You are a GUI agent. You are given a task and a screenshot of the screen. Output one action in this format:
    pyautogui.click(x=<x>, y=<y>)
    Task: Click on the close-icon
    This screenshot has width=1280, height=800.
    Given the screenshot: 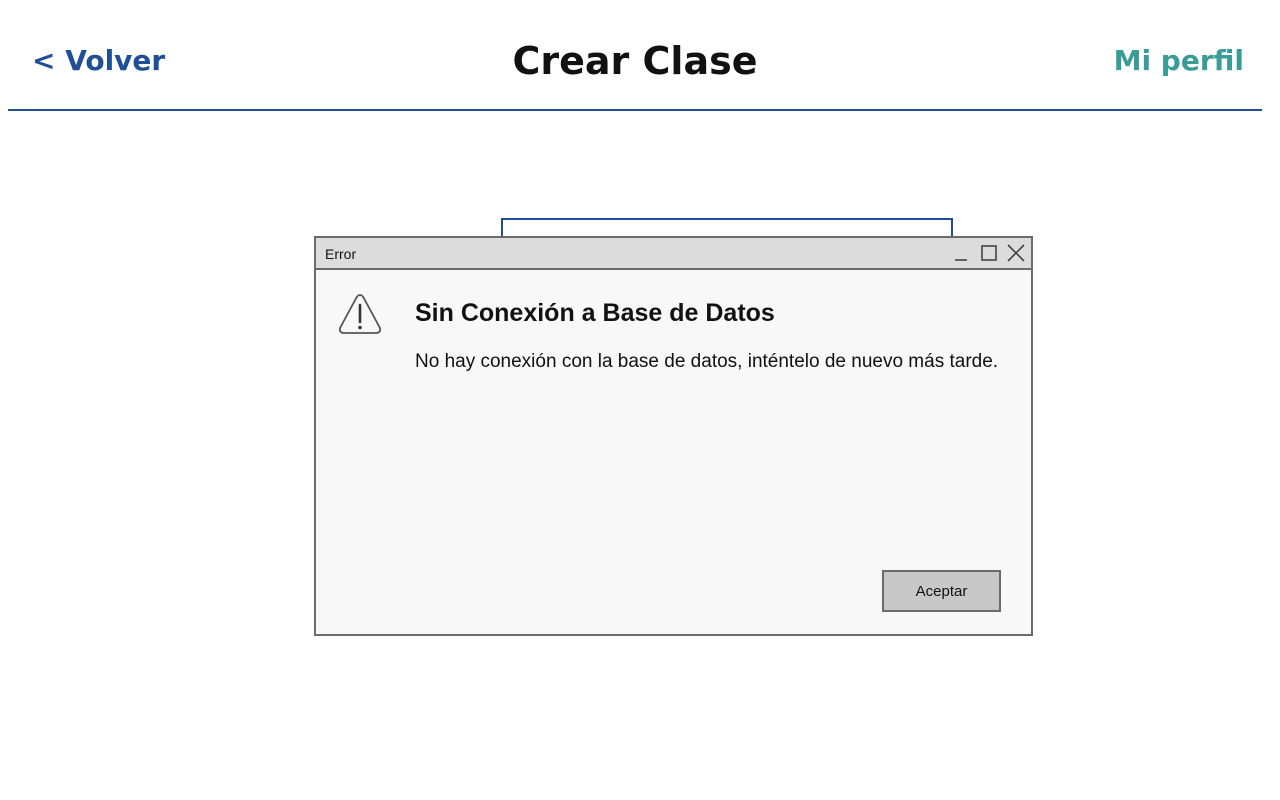 What is the action you would take?
    pyautogui.click(x=1016, y=253)
    